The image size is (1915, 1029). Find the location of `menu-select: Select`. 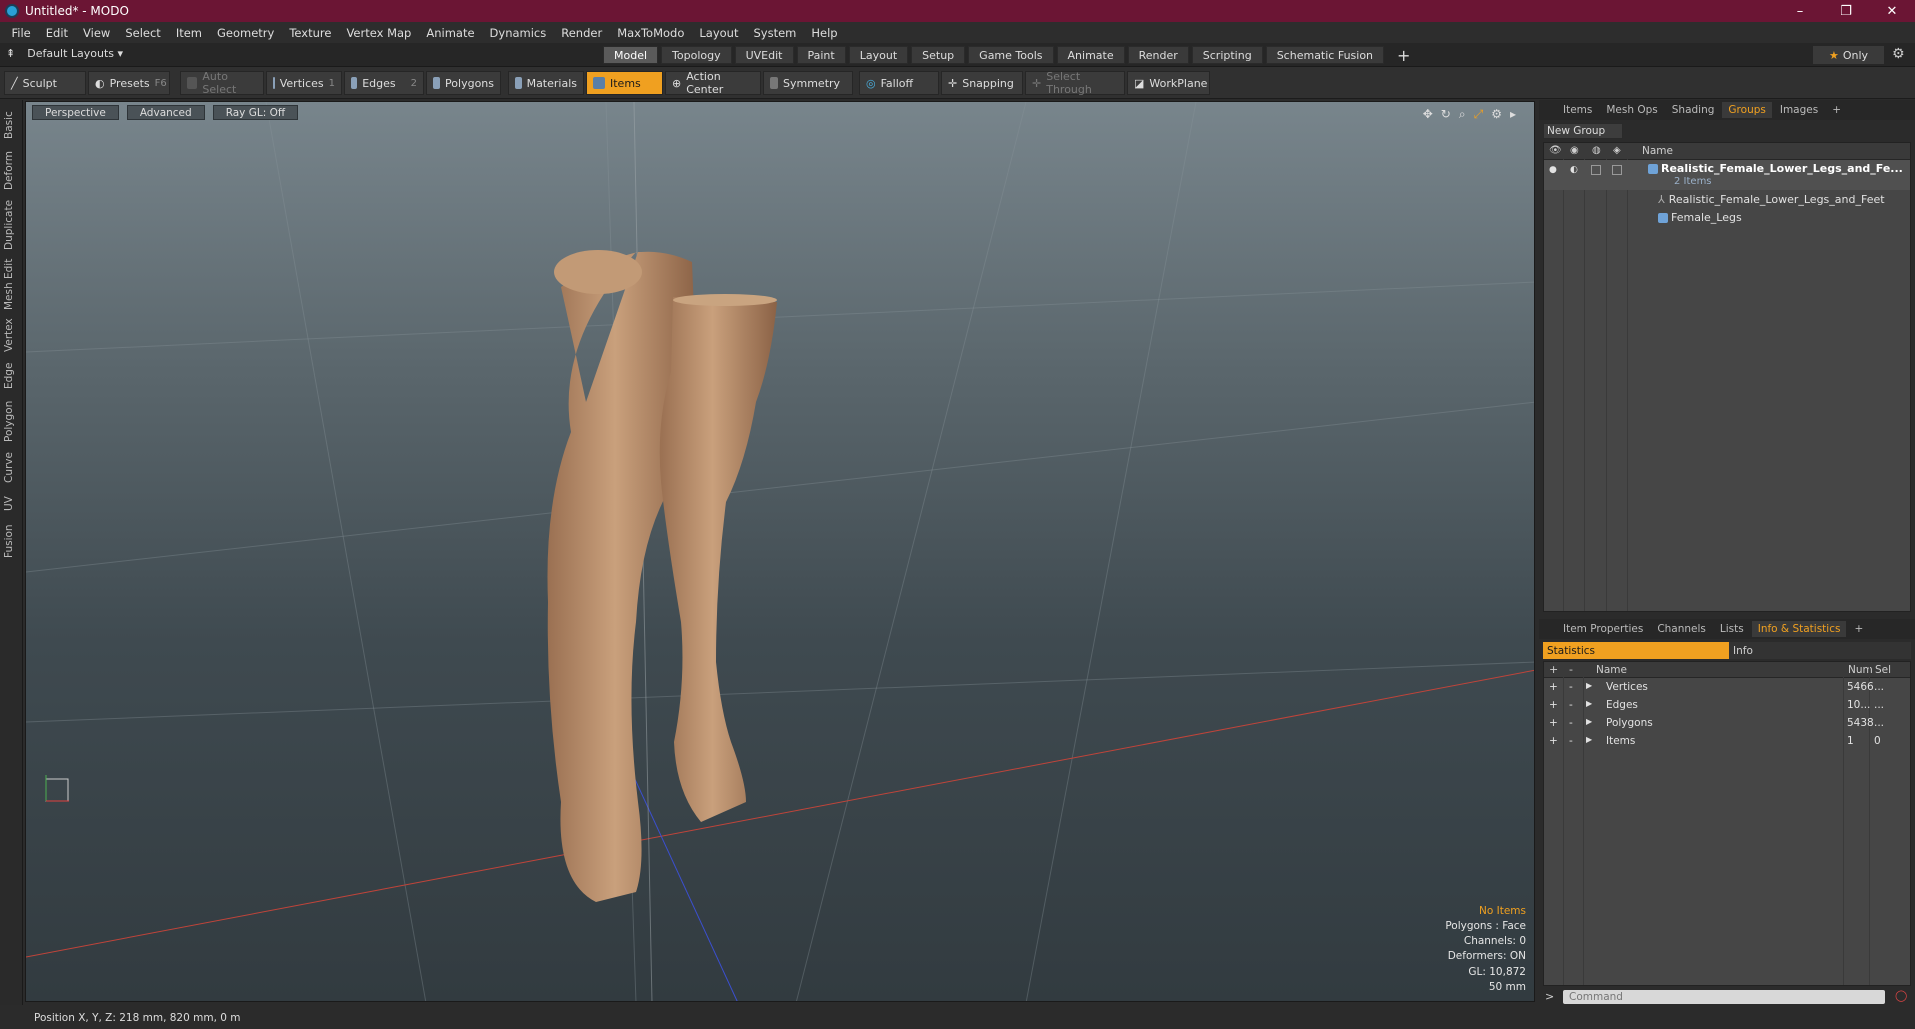

menu-select: Select is located at coordinates (143, 33).